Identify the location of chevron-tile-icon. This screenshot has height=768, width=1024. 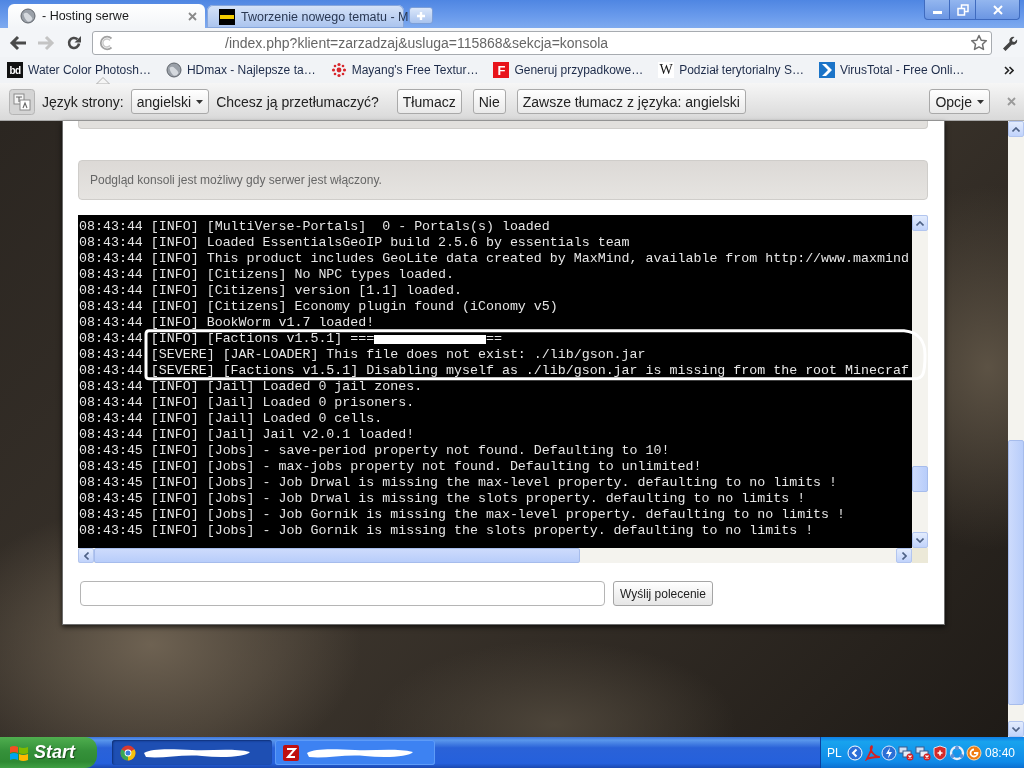
(826, 70).